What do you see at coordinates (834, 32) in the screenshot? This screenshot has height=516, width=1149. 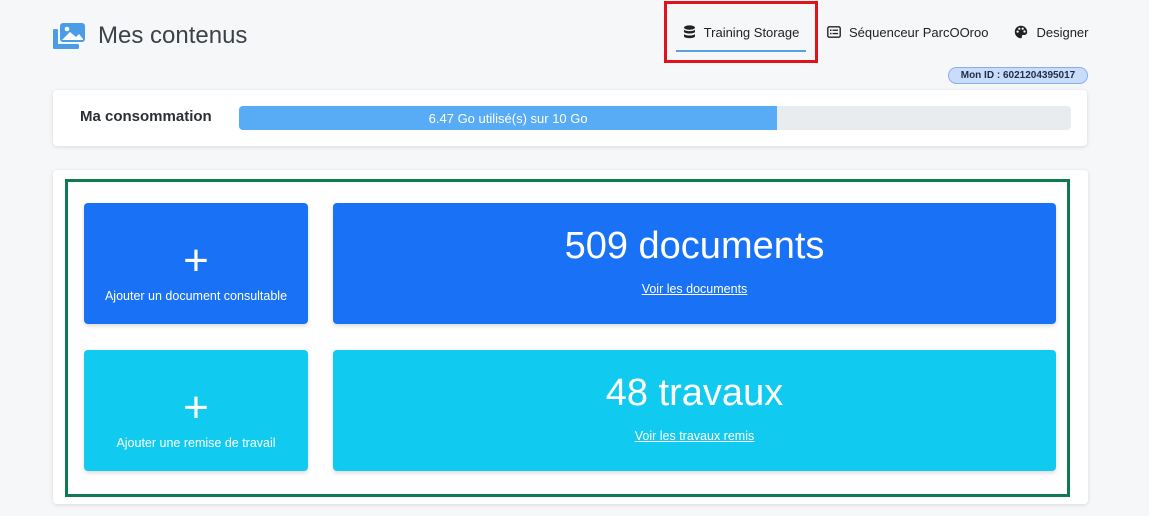 I see `card-list-icon` at bounding box center [834, 32].